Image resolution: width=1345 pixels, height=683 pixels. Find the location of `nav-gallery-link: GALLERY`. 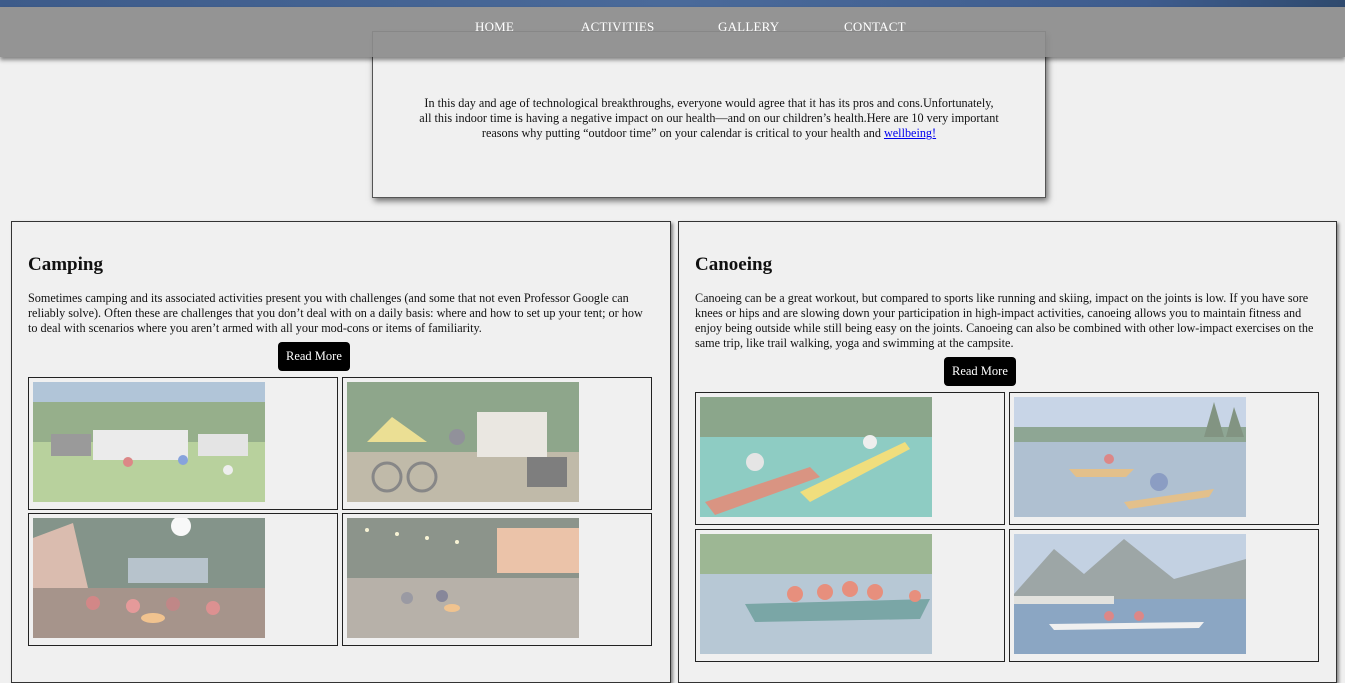

nav-gallery-link: GALLERY is located at coordinates (748, 27).